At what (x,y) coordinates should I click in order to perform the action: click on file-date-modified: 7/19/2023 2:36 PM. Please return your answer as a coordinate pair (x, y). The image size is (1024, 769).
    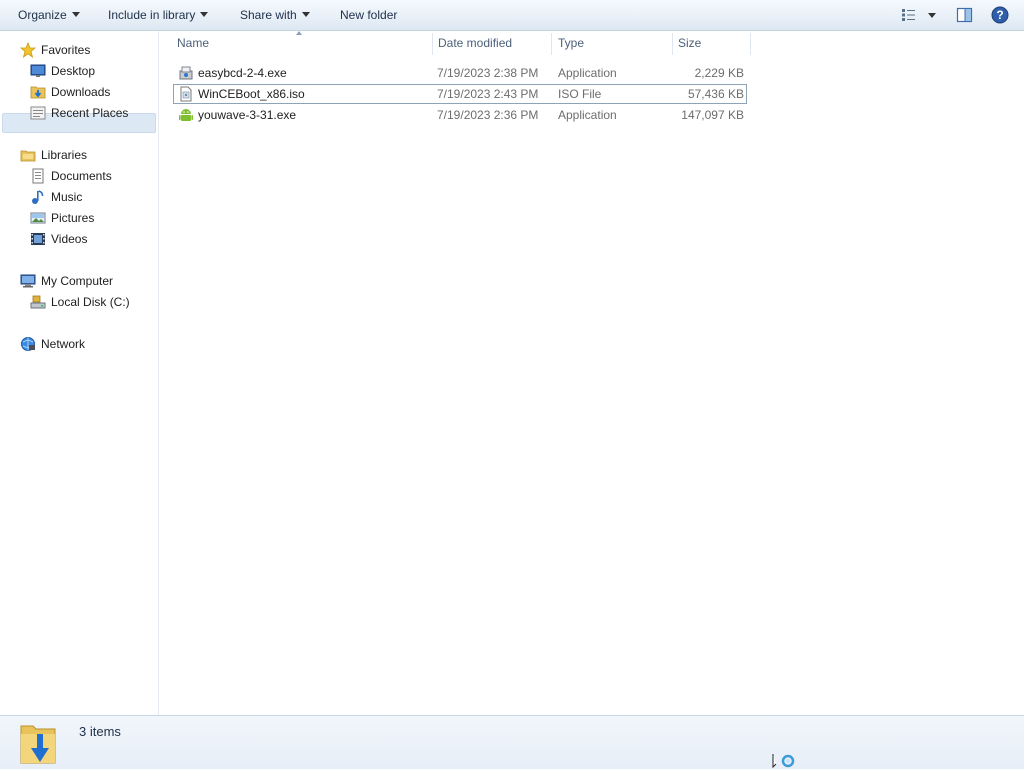
    Looking at the image, I should click on (488, 115).